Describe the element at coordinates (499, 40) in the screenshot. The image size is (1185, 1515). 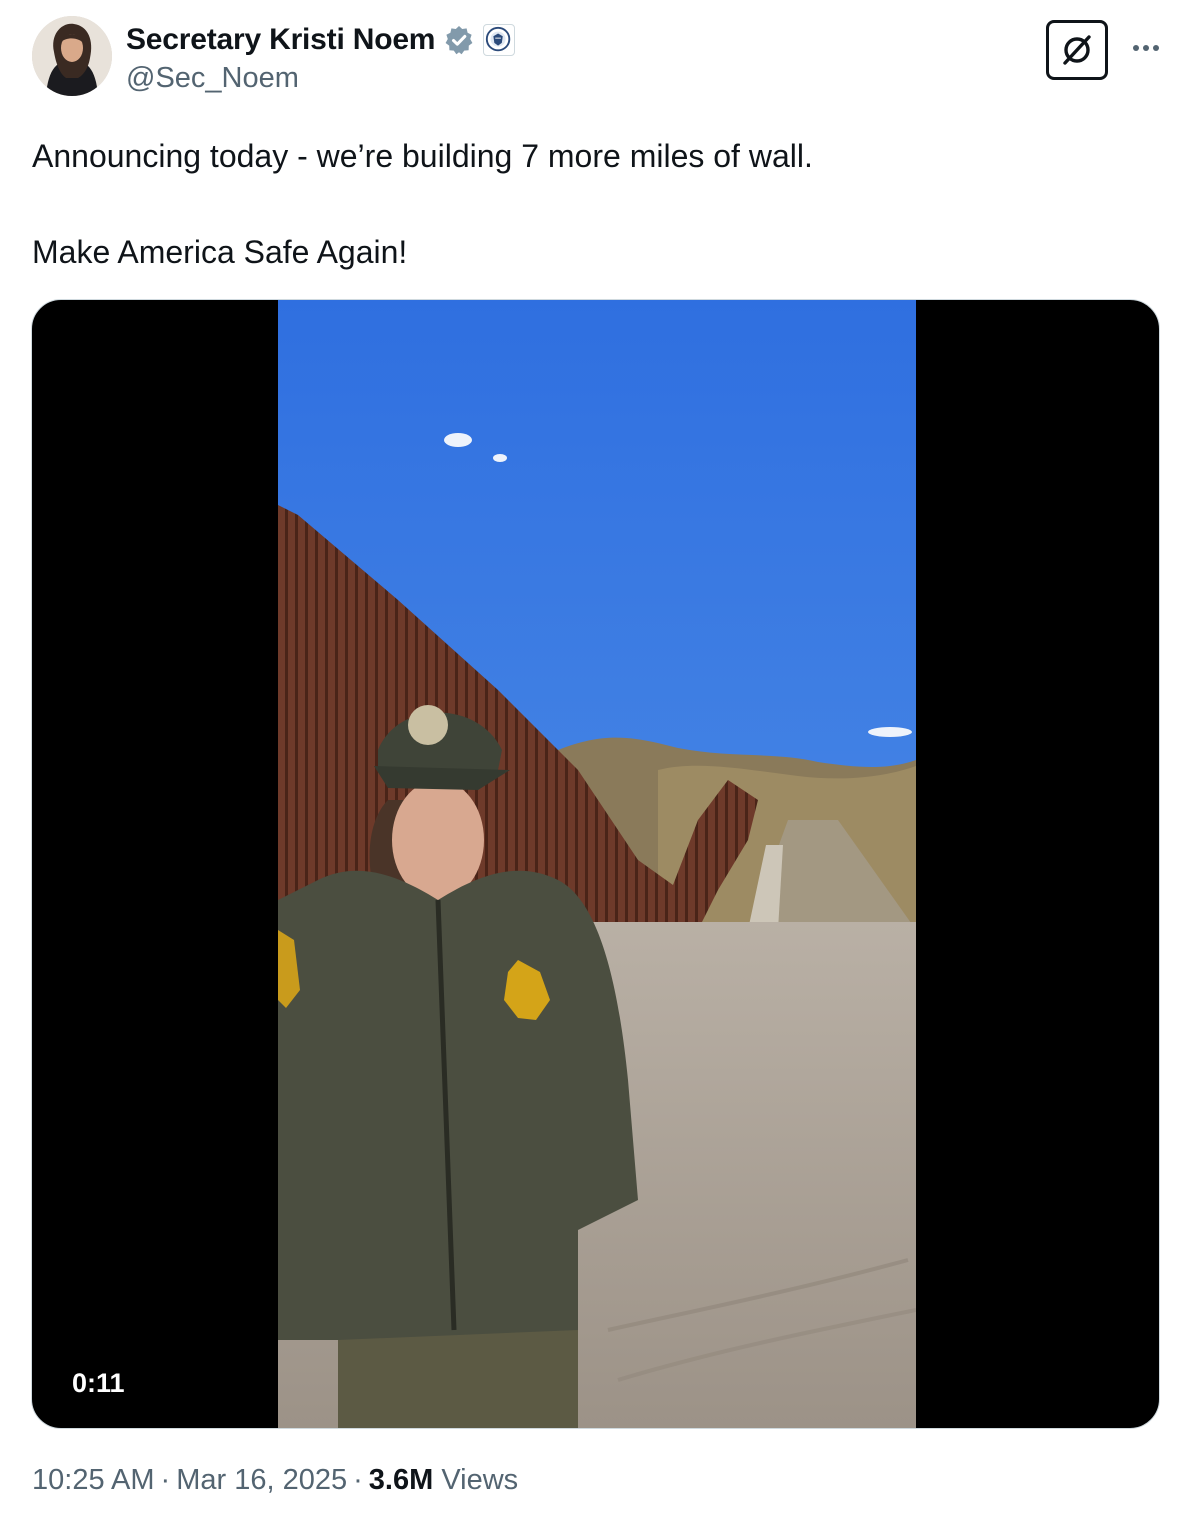
I see `dhs-seal-icon` at that location.